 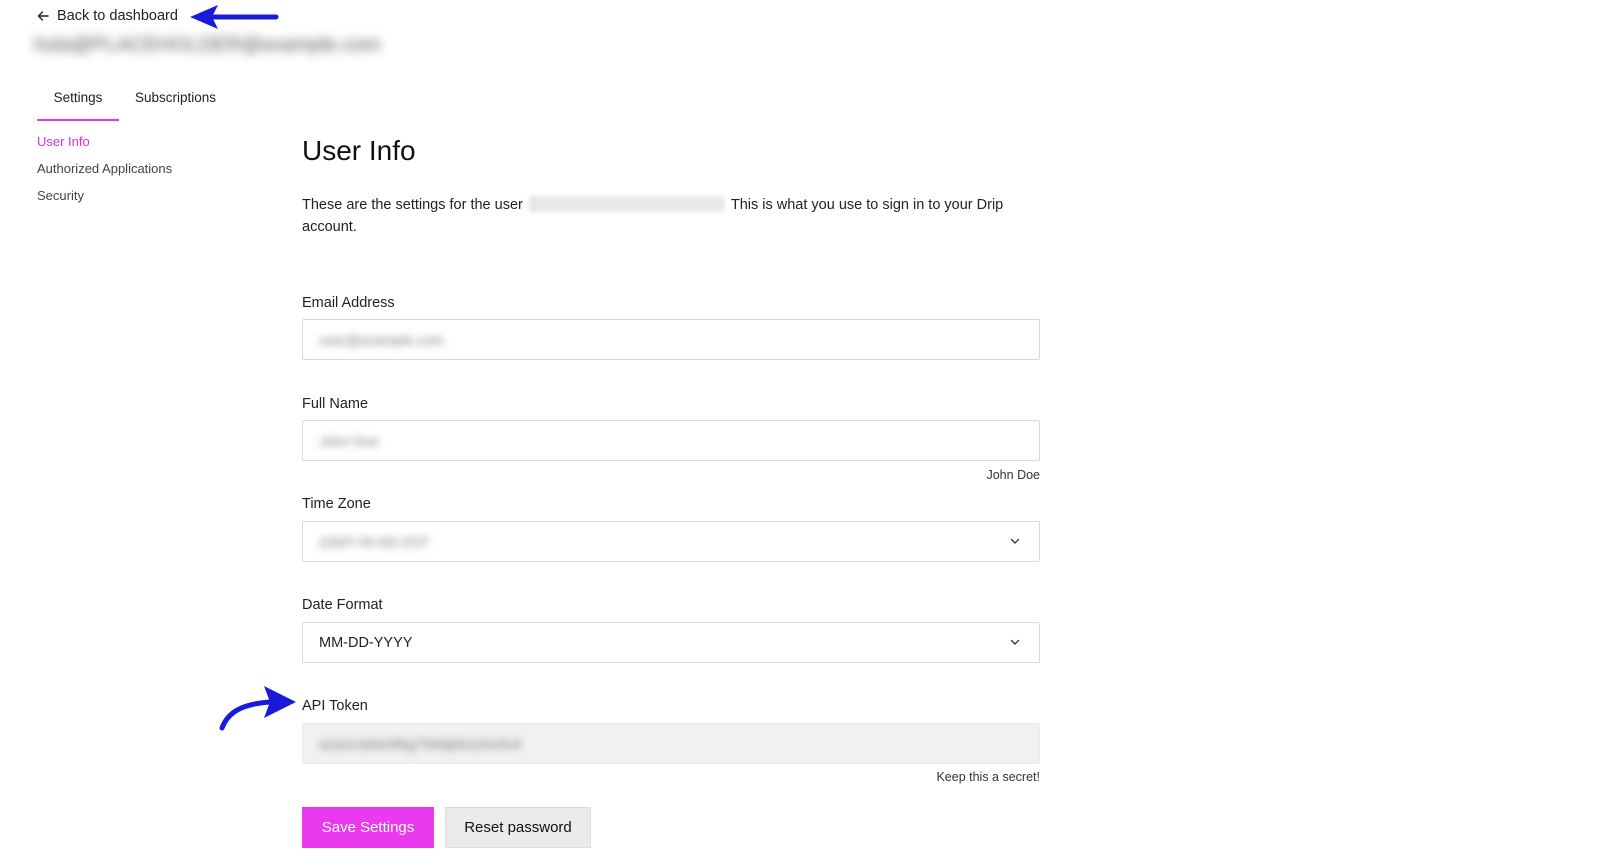 What do you see at coordinates (671, 440) in the screenshot?
I see `full-name-field: John Doe` at bounding box center [671, 440].